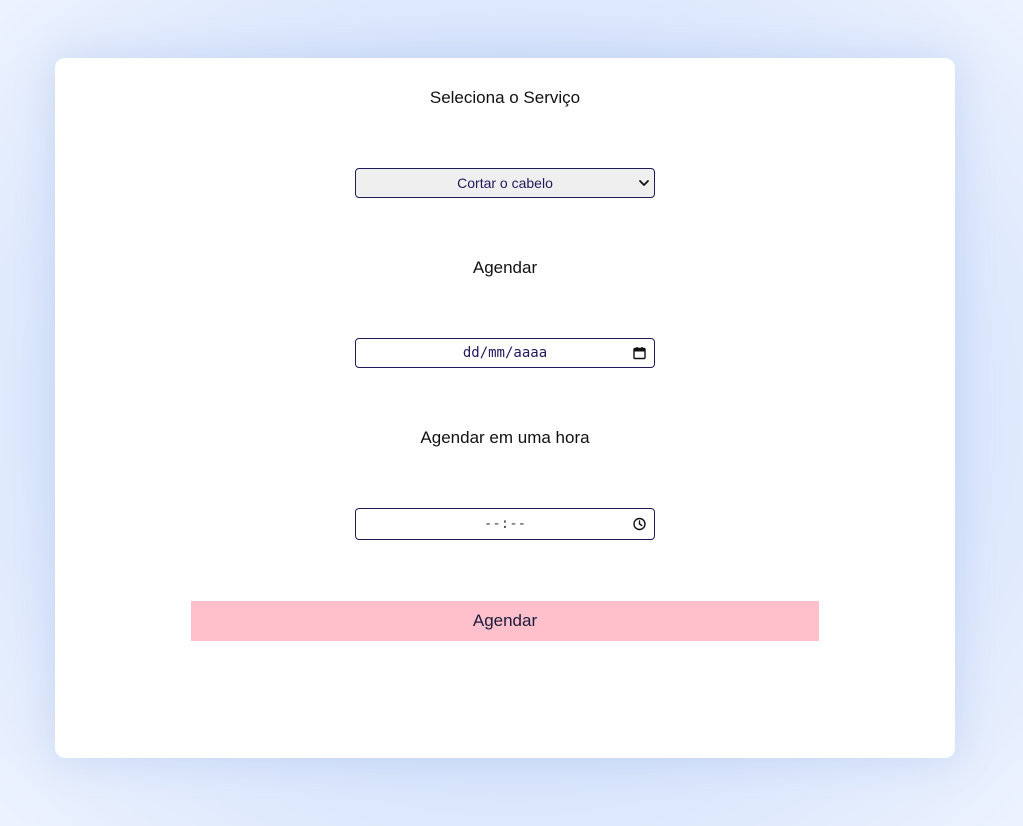  What do you see at coordinates (505, 437) in the screenshot?
I see `time-label: Agendar em uma hora` at bounding box center [505, 437].